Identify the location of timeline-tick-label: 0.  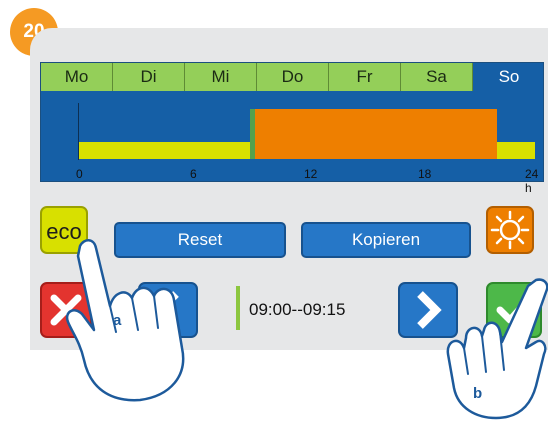
(79, 174).